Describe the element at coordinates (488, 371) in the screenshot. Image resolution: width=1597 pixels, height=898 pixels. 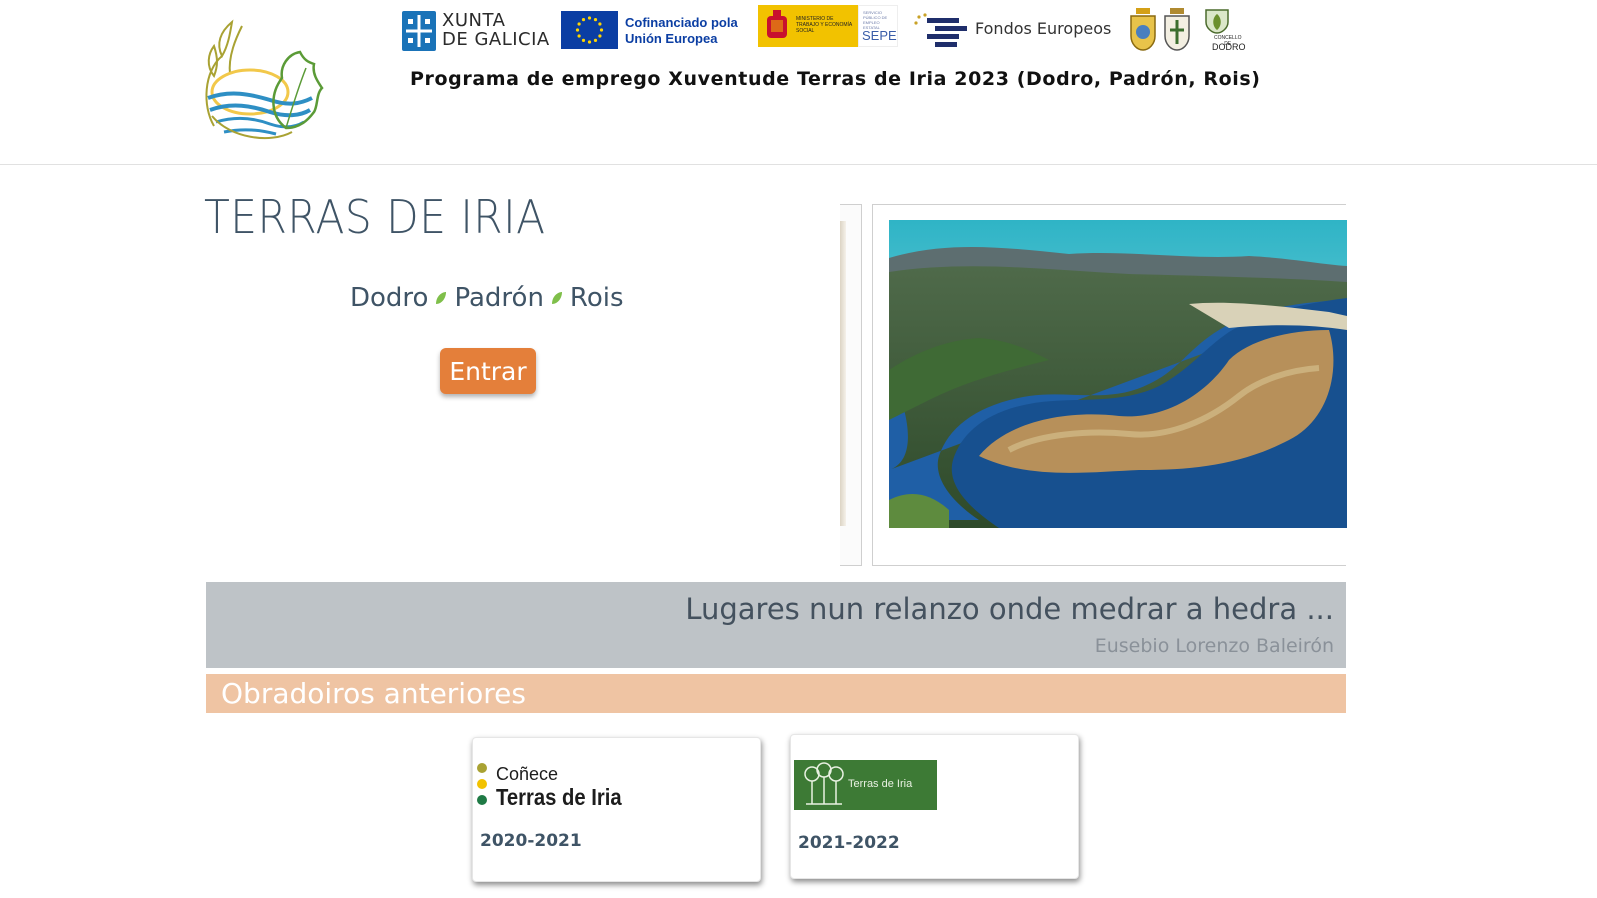
I see `enter-button: Entrar` at that location.